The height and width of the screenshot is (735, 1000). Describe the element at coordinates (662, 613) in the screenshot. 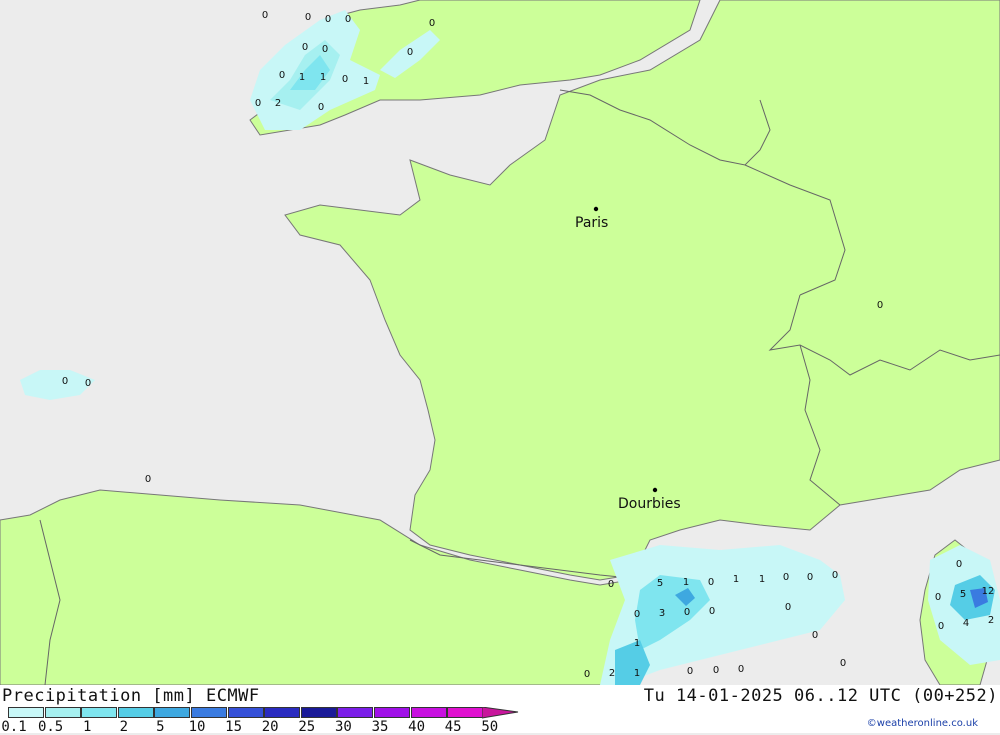

I see `precip-value: 3` at that location.